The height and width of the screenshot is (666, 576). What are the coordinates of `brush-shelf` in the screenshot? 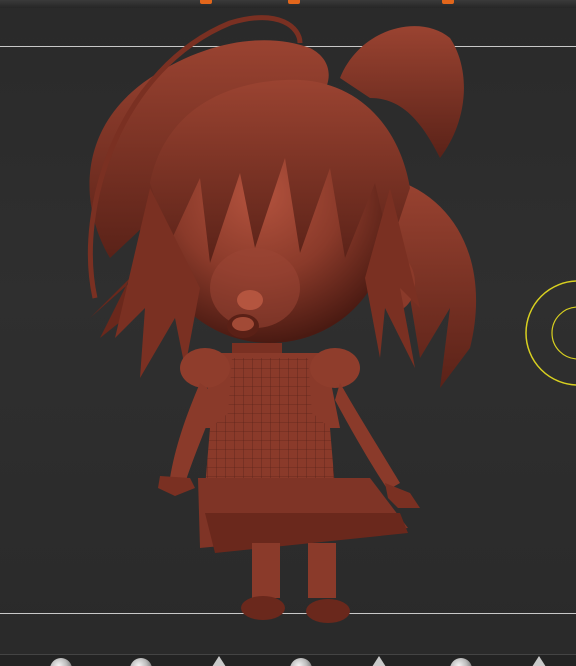 It's located at (288, 660).